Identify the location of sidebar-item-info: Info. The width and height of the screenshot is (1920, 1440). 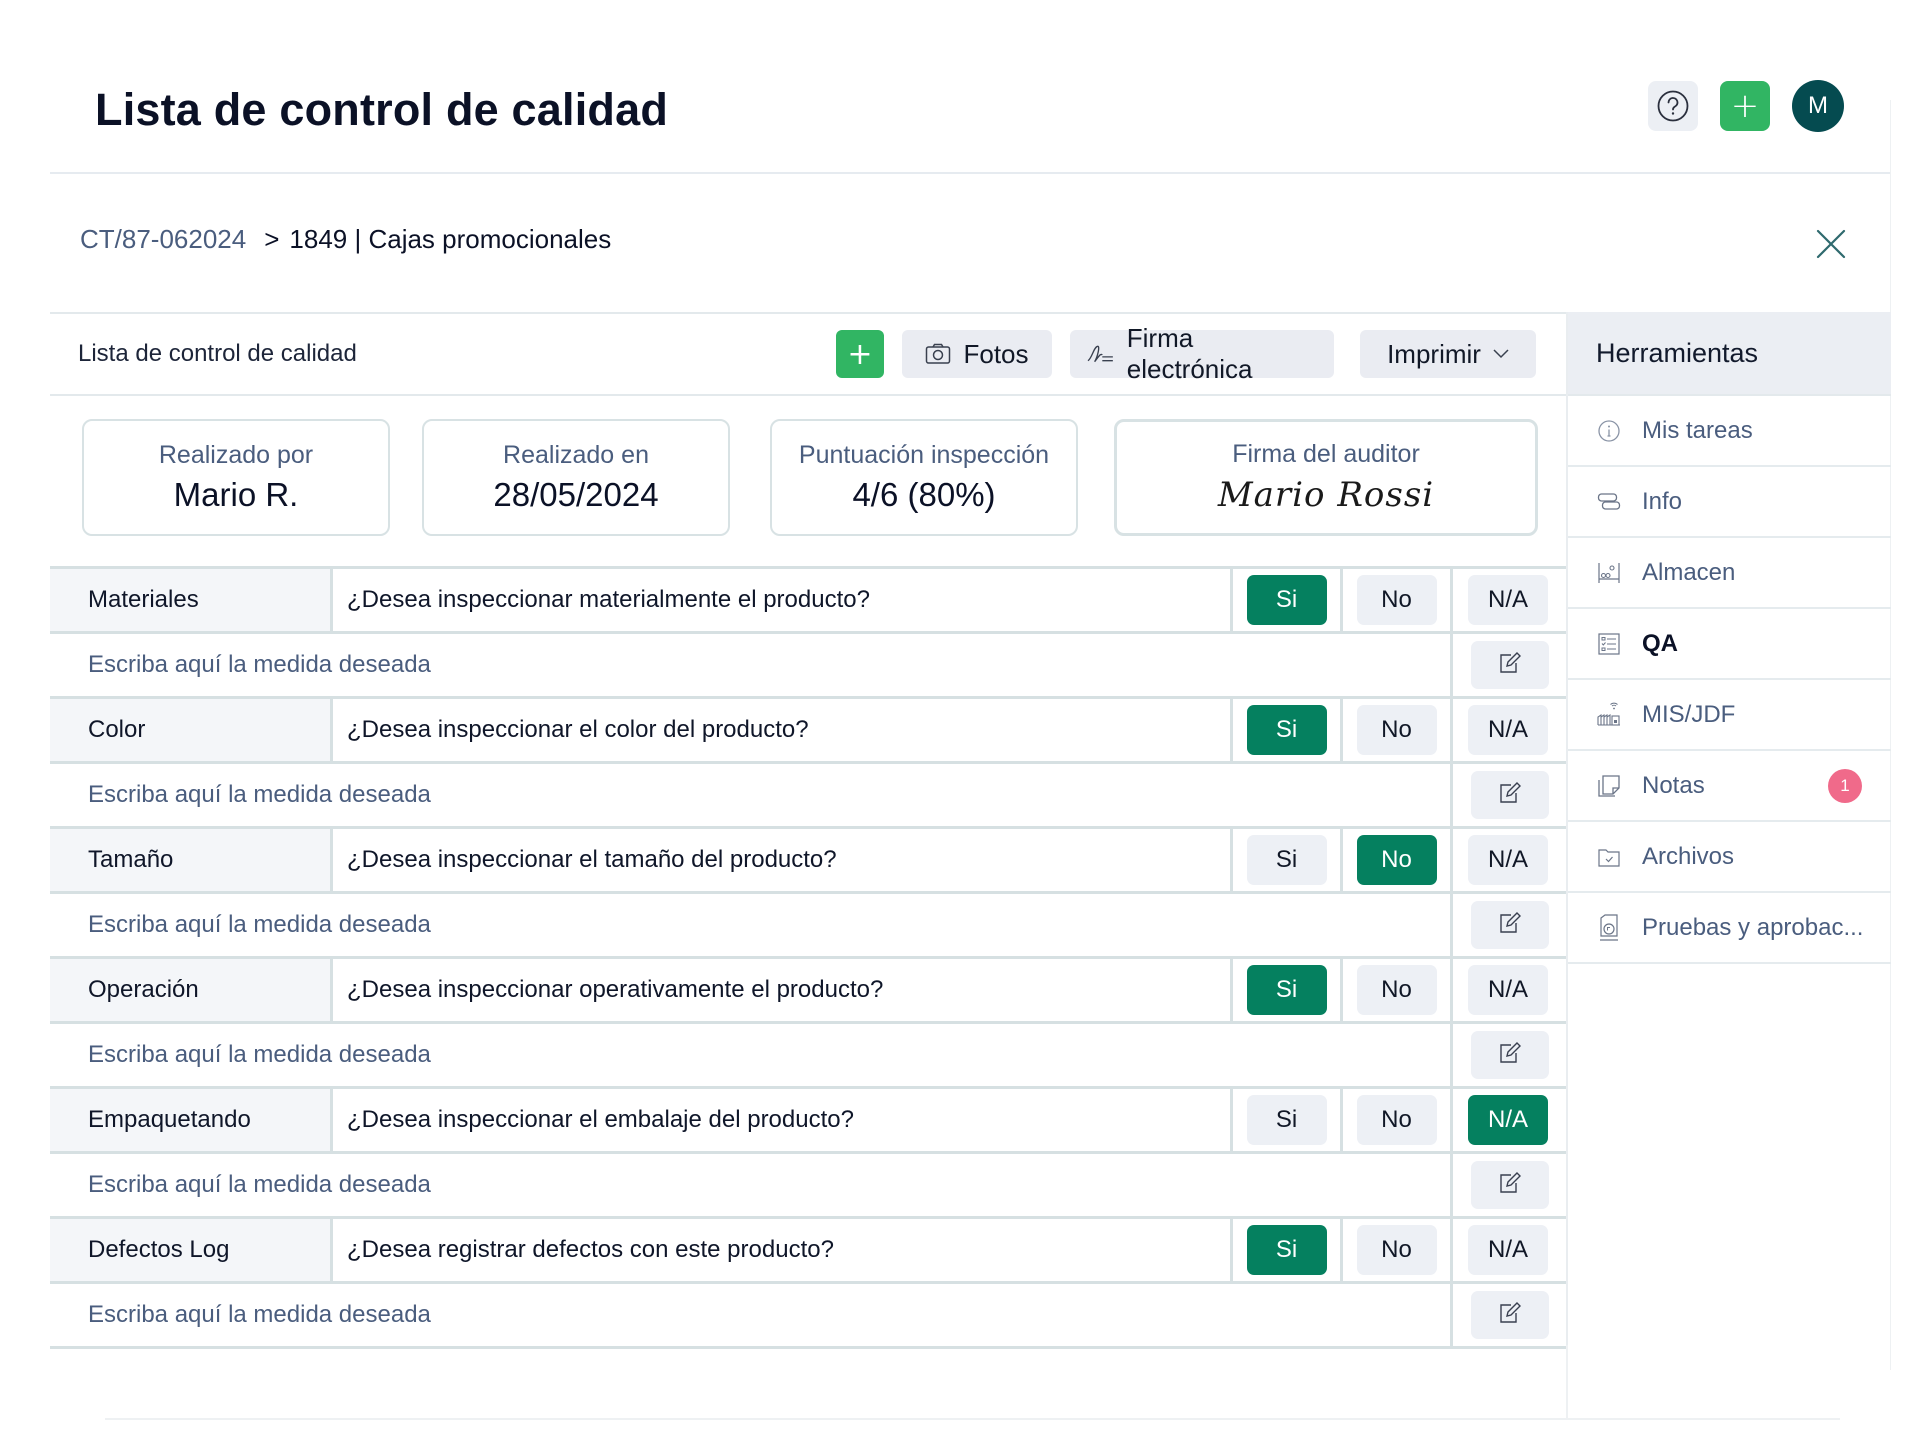
(1729, 502).